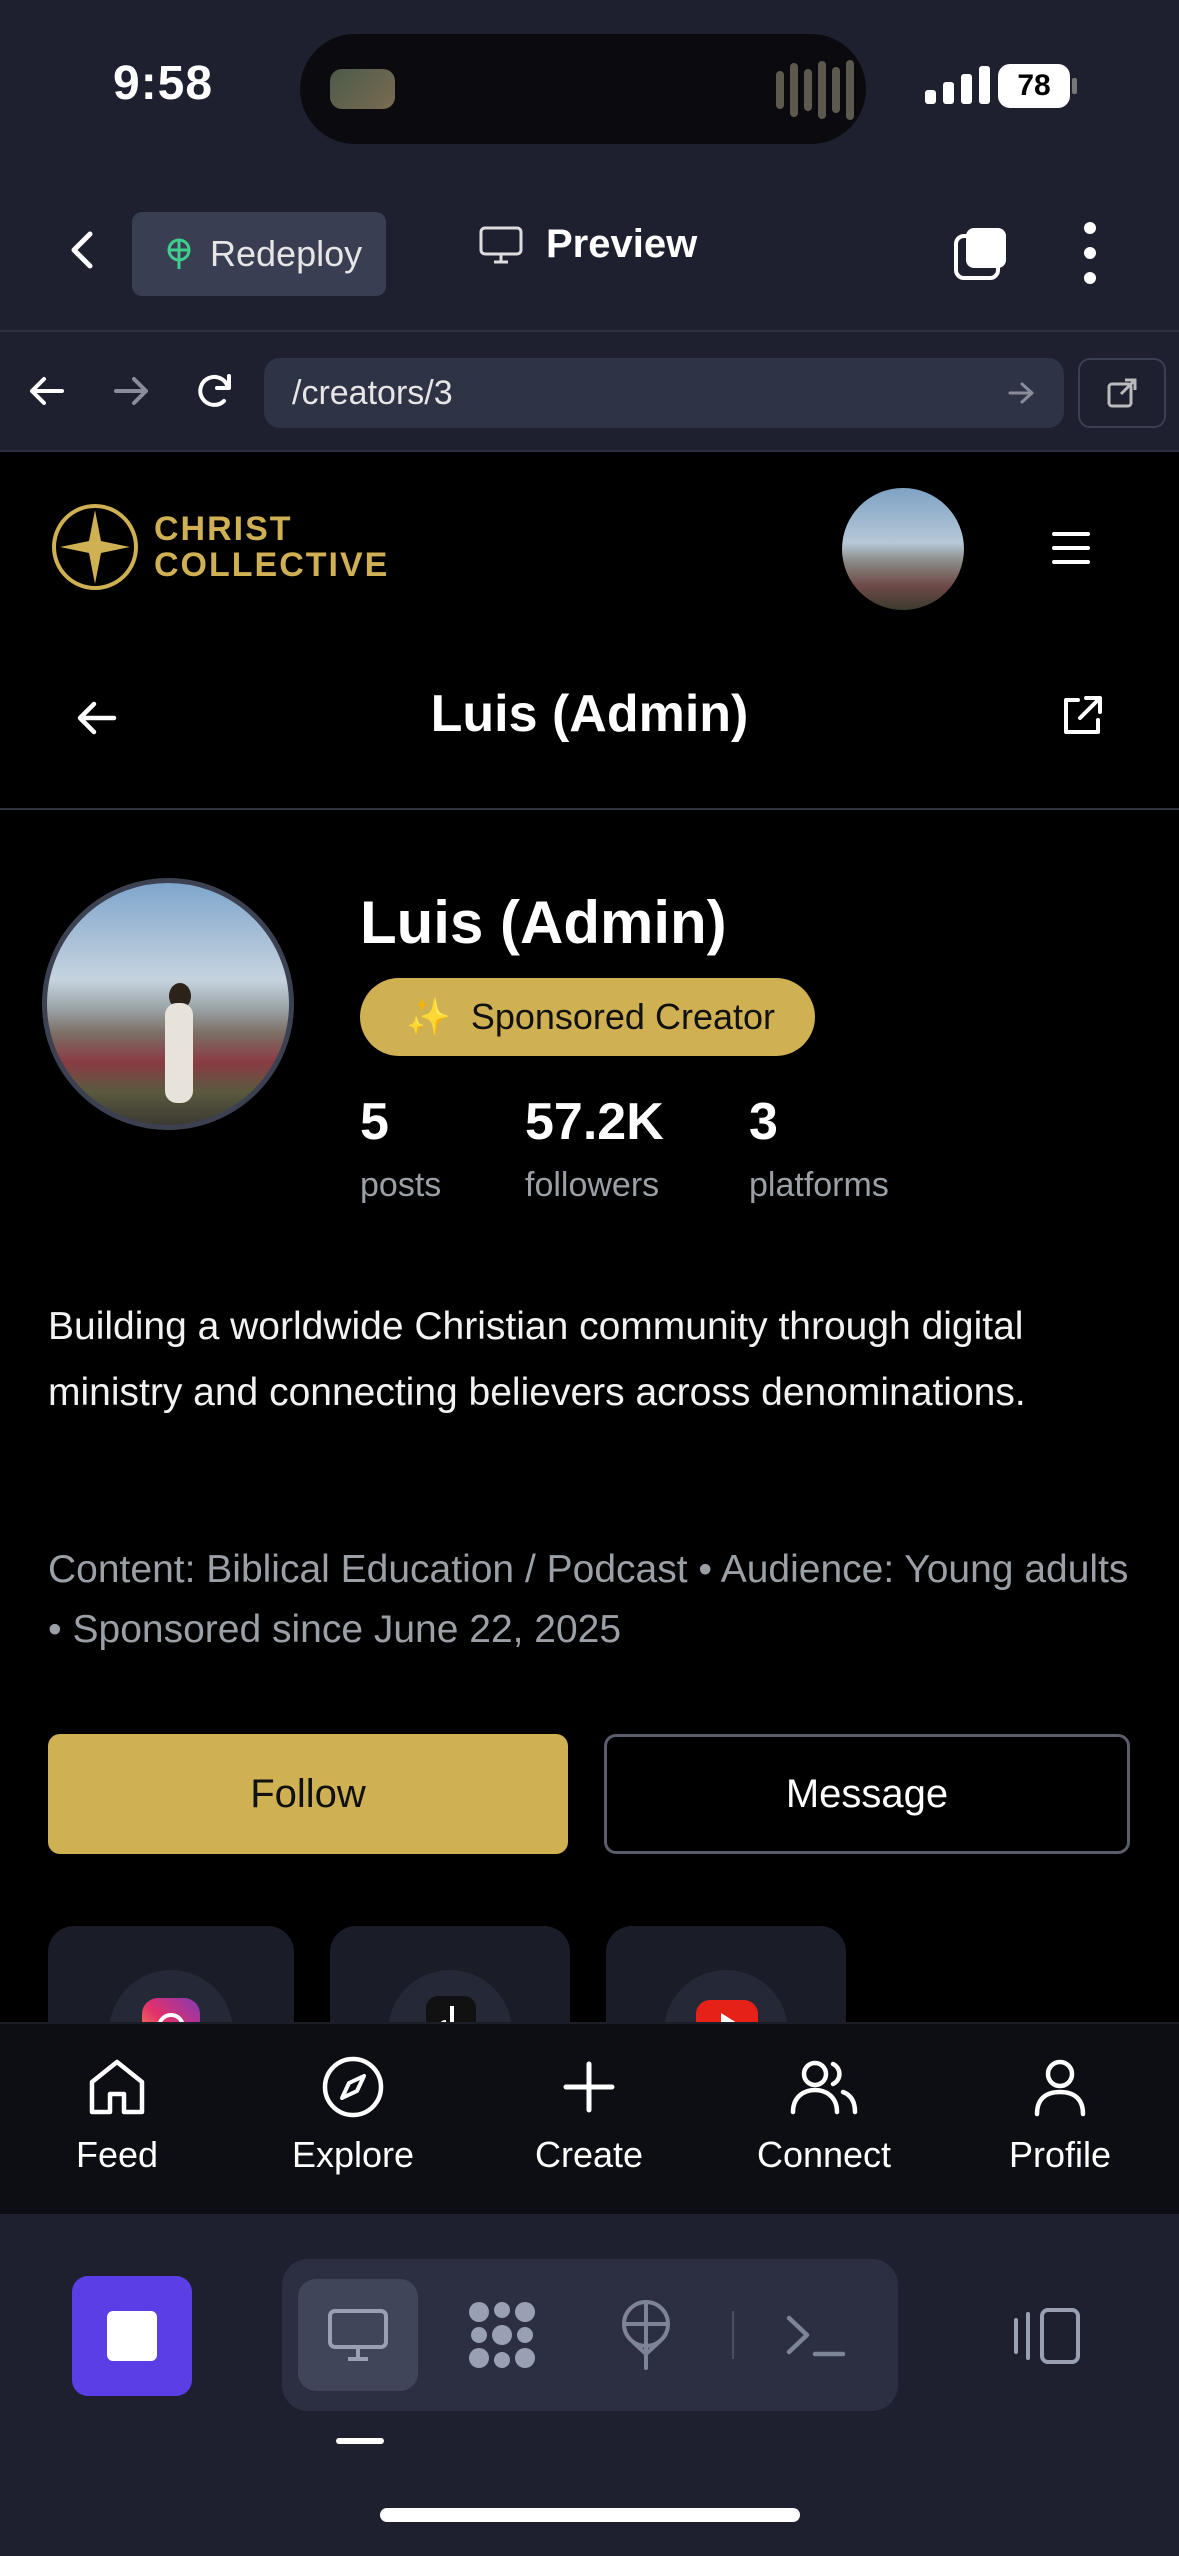  What do you see at coordinates (594, 1122) in the screenshot?
I see `stat-followers-value: 57.2K` at bounding box center [594, 1122].